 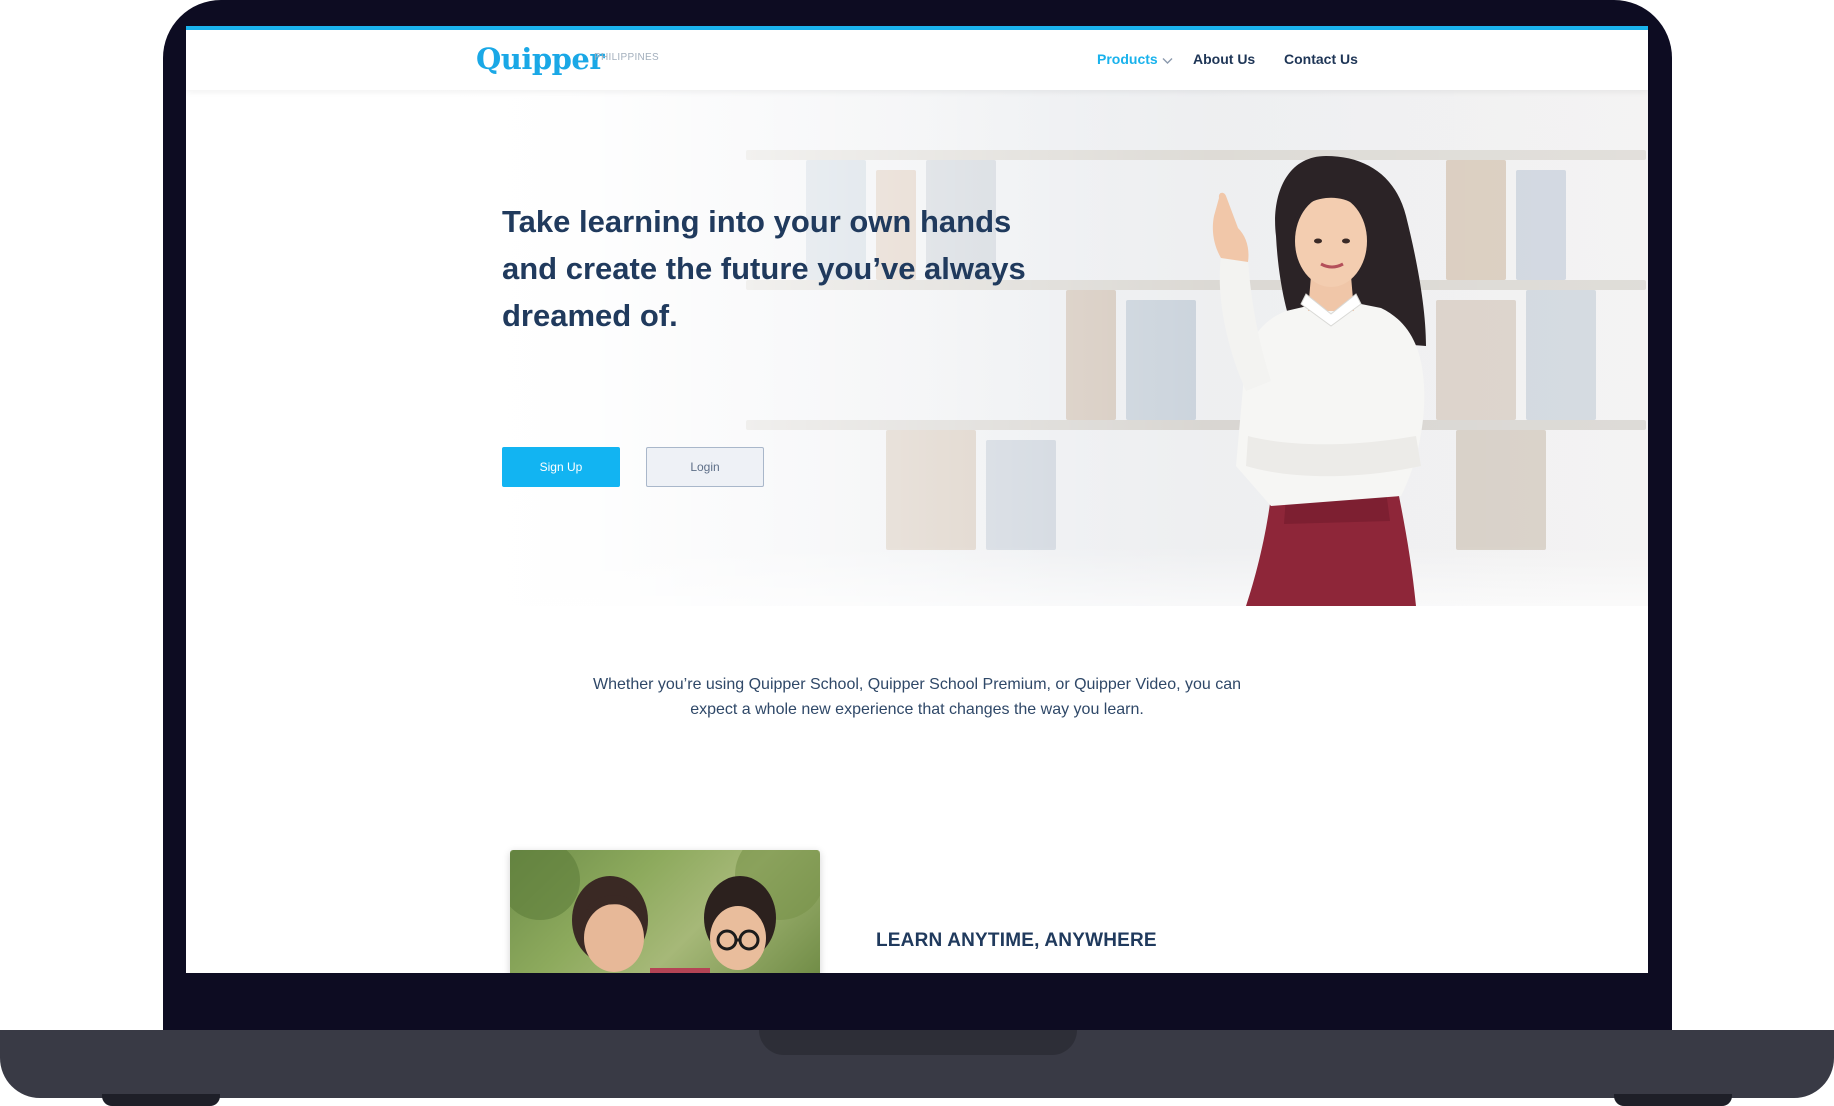 I want to click on laptop-notch, so click(x=918, y=1042).